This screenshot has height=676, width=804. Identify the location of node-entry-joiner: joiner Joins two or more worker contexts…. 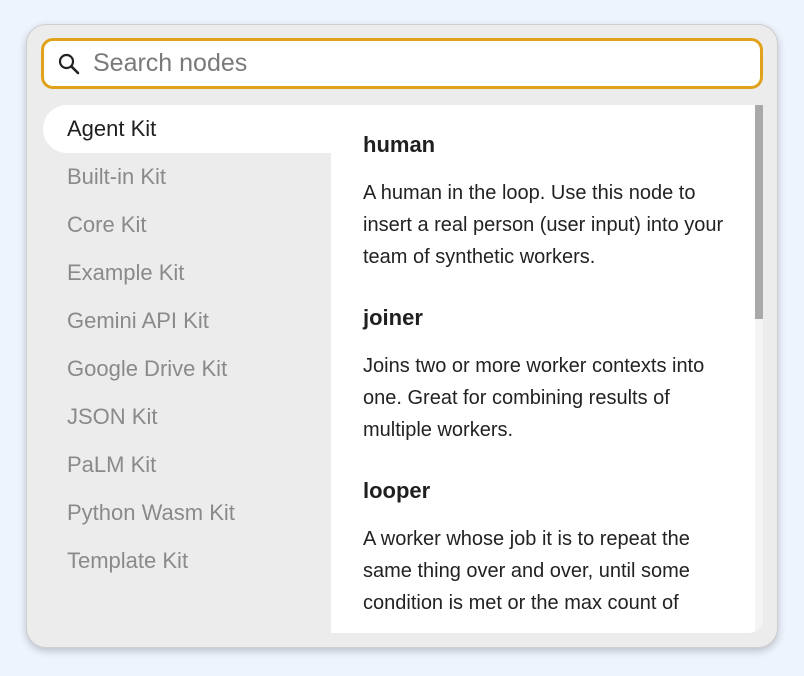
(547, 374).